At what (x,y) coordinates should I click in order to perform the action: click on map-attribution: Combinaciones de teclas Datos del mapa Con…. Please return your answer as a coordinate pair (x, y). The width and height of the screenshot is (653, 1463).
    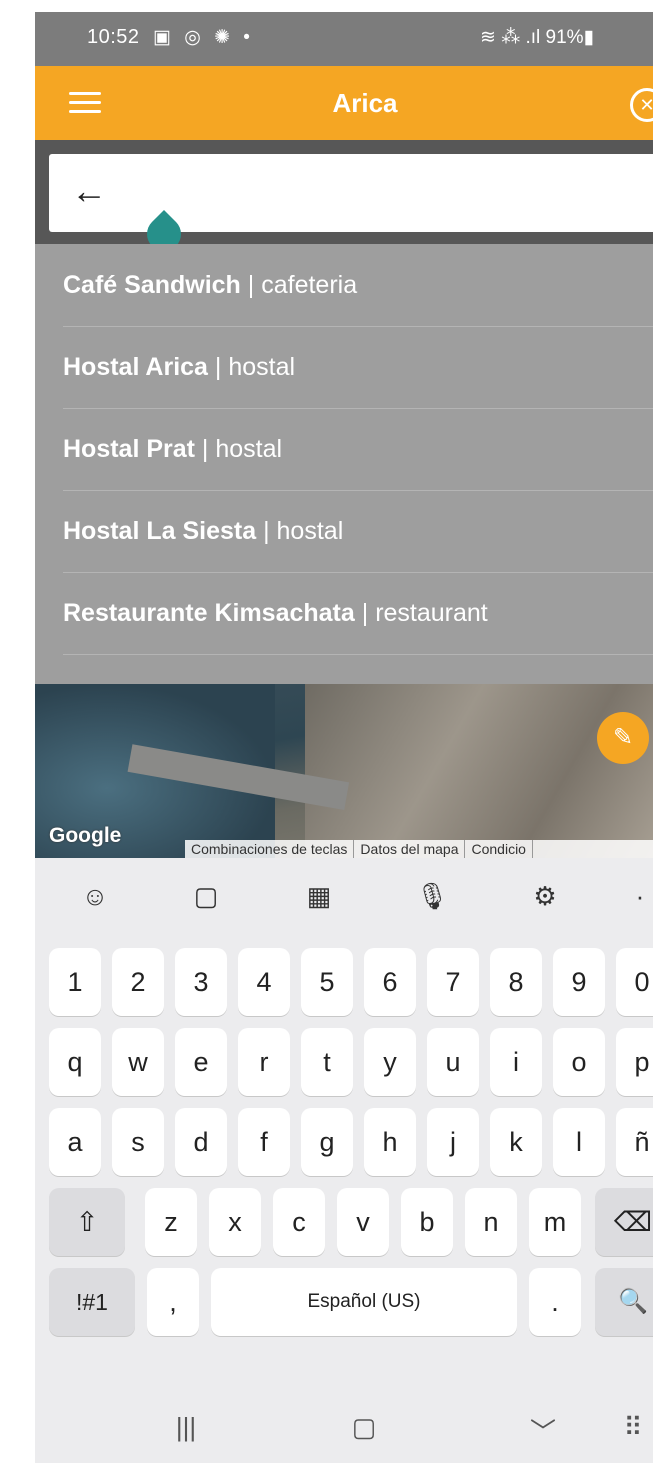
    Looking at the image, I should click on (419, 849).